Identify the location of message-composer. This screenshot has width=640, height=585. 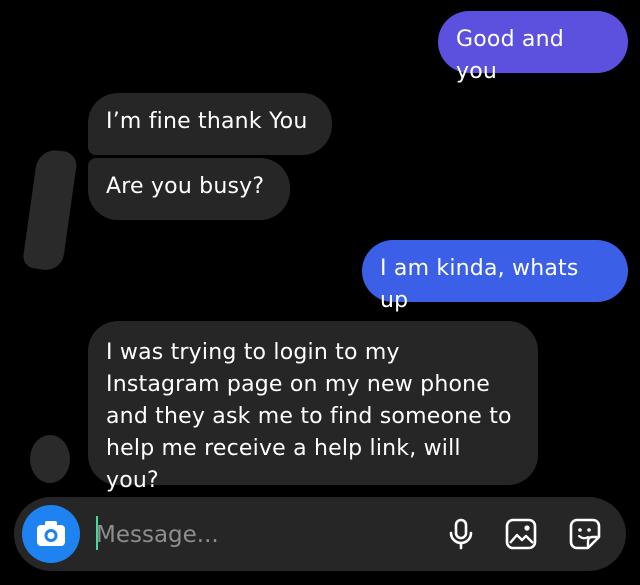
(320, 534).